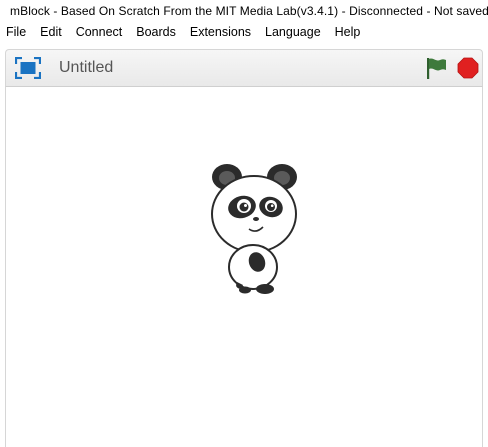 The height and width of the screenshot is (447, 488). What do you see at coordinates (86, 68) in the screenshot?
I see `project-title: Untitled` at bounding box center [86, 68].